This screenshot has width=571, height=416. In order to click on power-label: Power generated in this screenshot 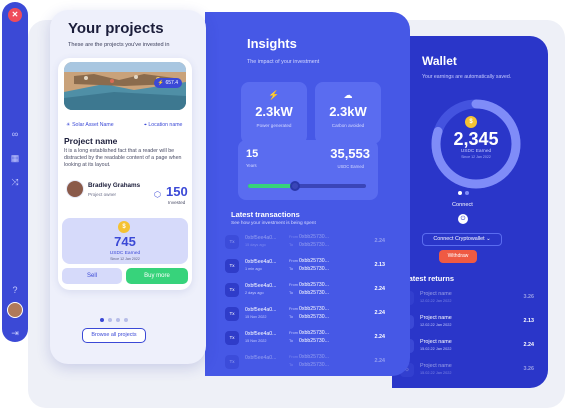, I will do `click(274, 125)`.